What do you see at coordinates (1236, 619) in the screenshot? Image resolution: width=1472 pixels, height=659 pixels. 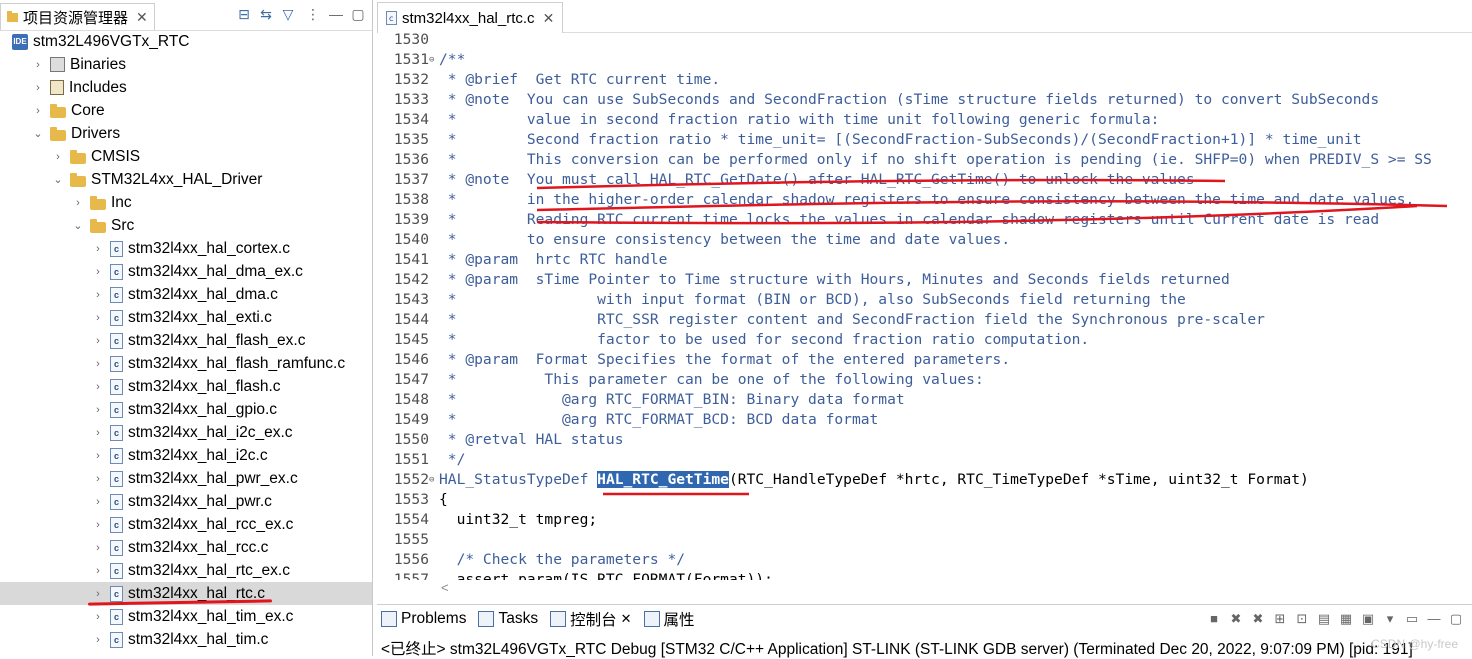 I see `remove-launch-icon: ✖` at bounding box center [1236, 619].